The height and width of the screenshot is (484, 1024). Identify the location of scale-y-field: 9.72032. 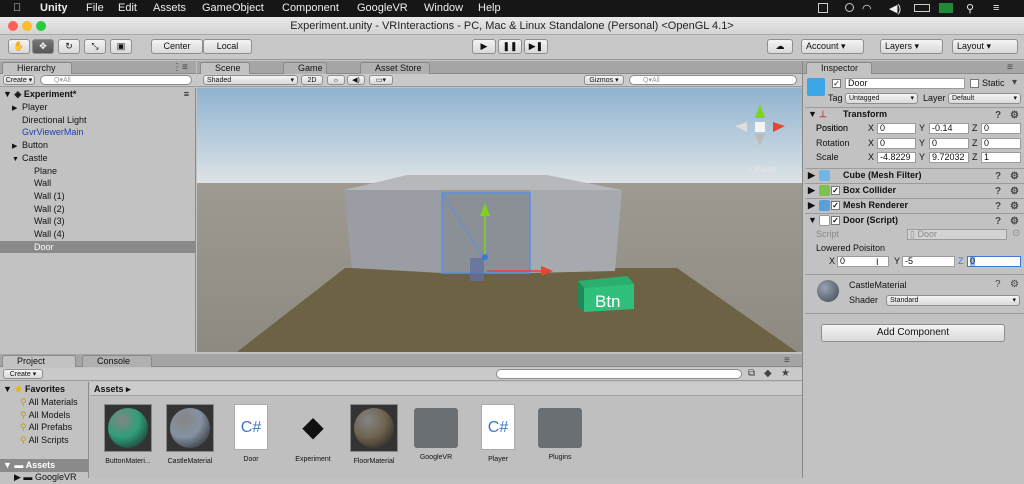
(949, 157).